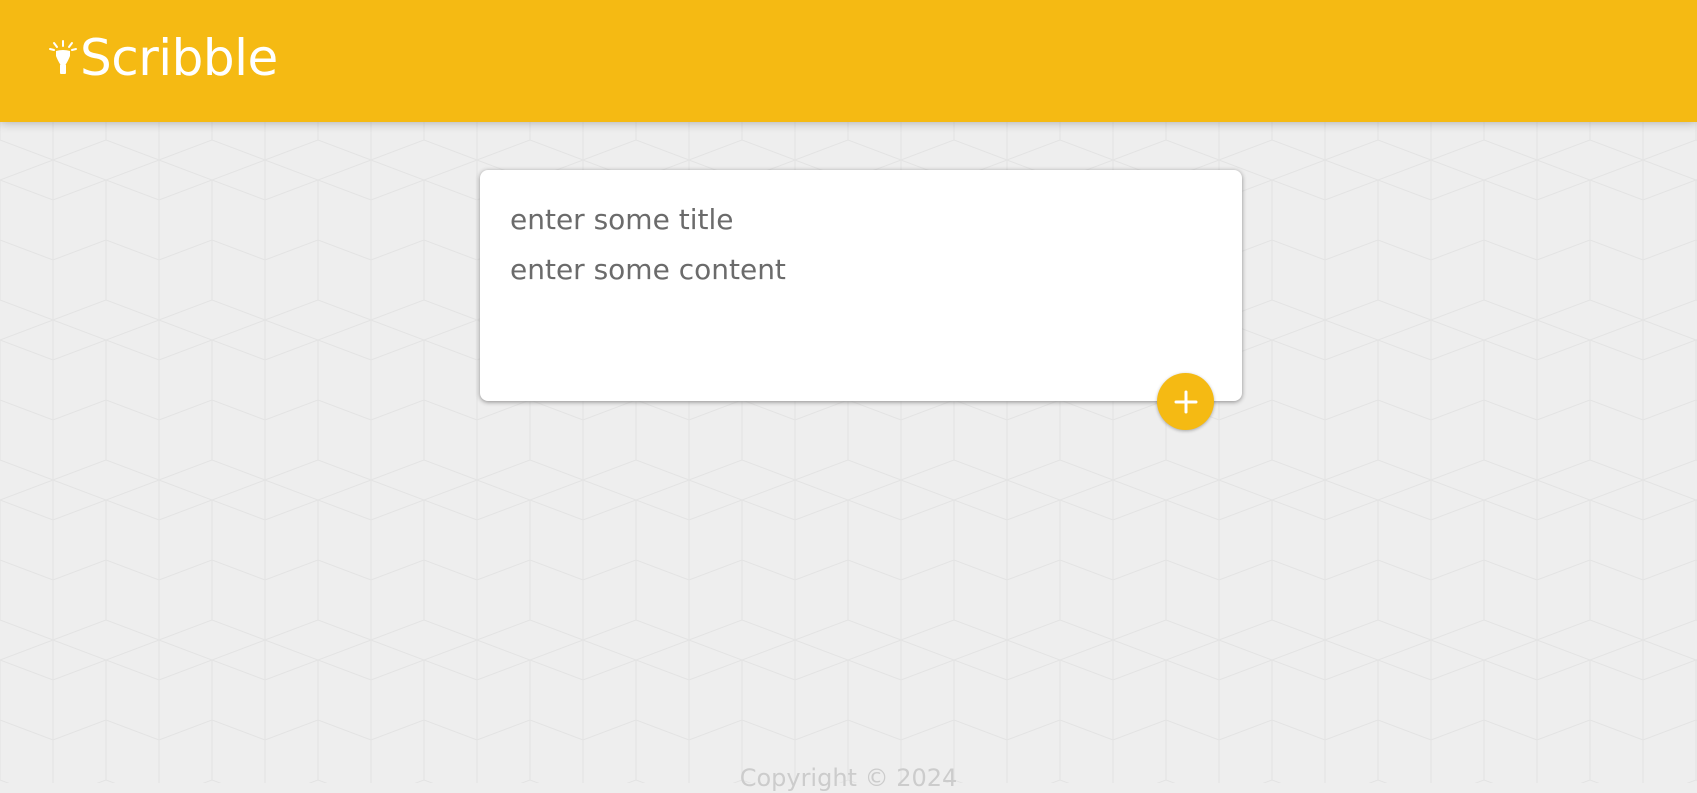 This screenshot has width=1697, height=793. I want to click on page-footer: Copyright © 2024, so click(848, 778).